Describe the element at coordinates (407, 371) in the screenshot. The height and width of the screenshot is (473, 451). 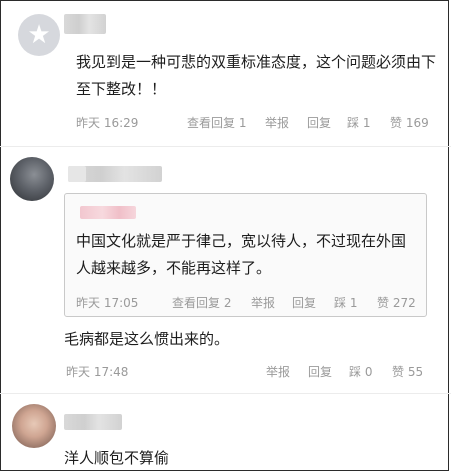
I see `like-button: 赞 55` at that location.